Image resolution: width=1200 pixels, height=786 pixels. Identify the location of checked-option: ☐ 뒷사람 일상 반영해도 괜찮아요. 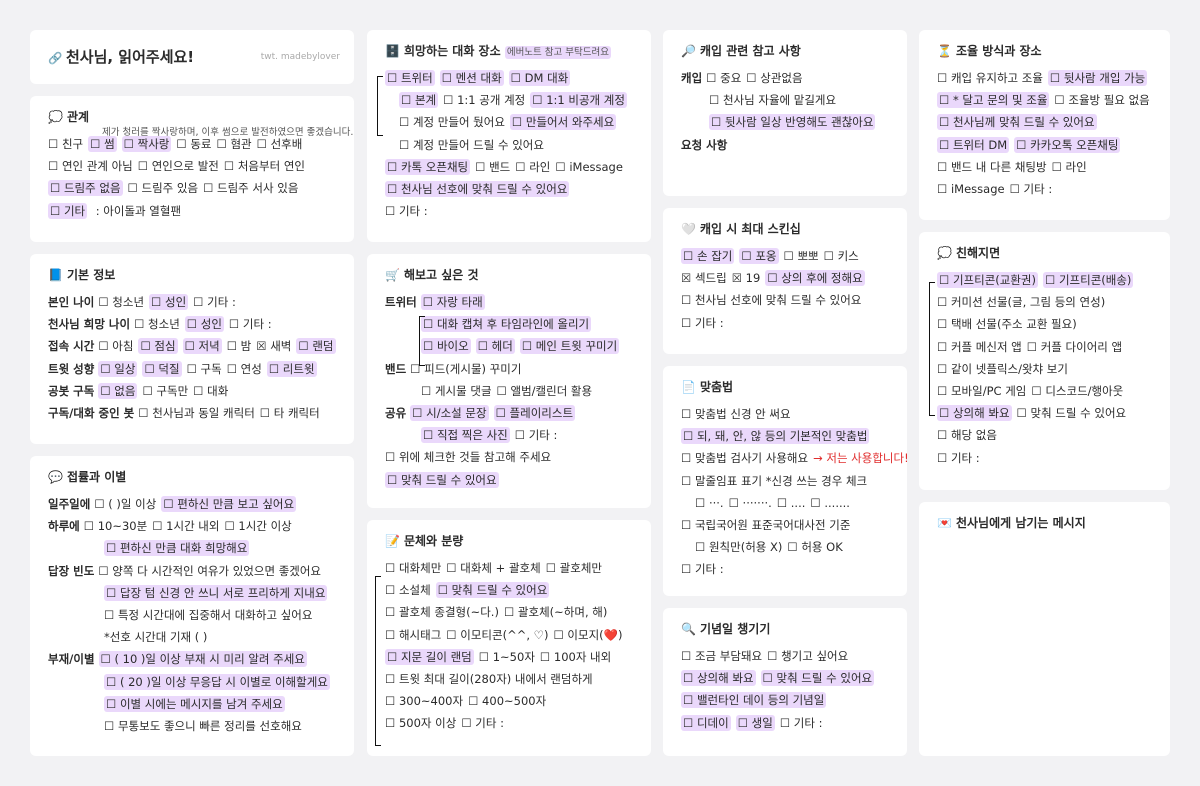
(792, 122).